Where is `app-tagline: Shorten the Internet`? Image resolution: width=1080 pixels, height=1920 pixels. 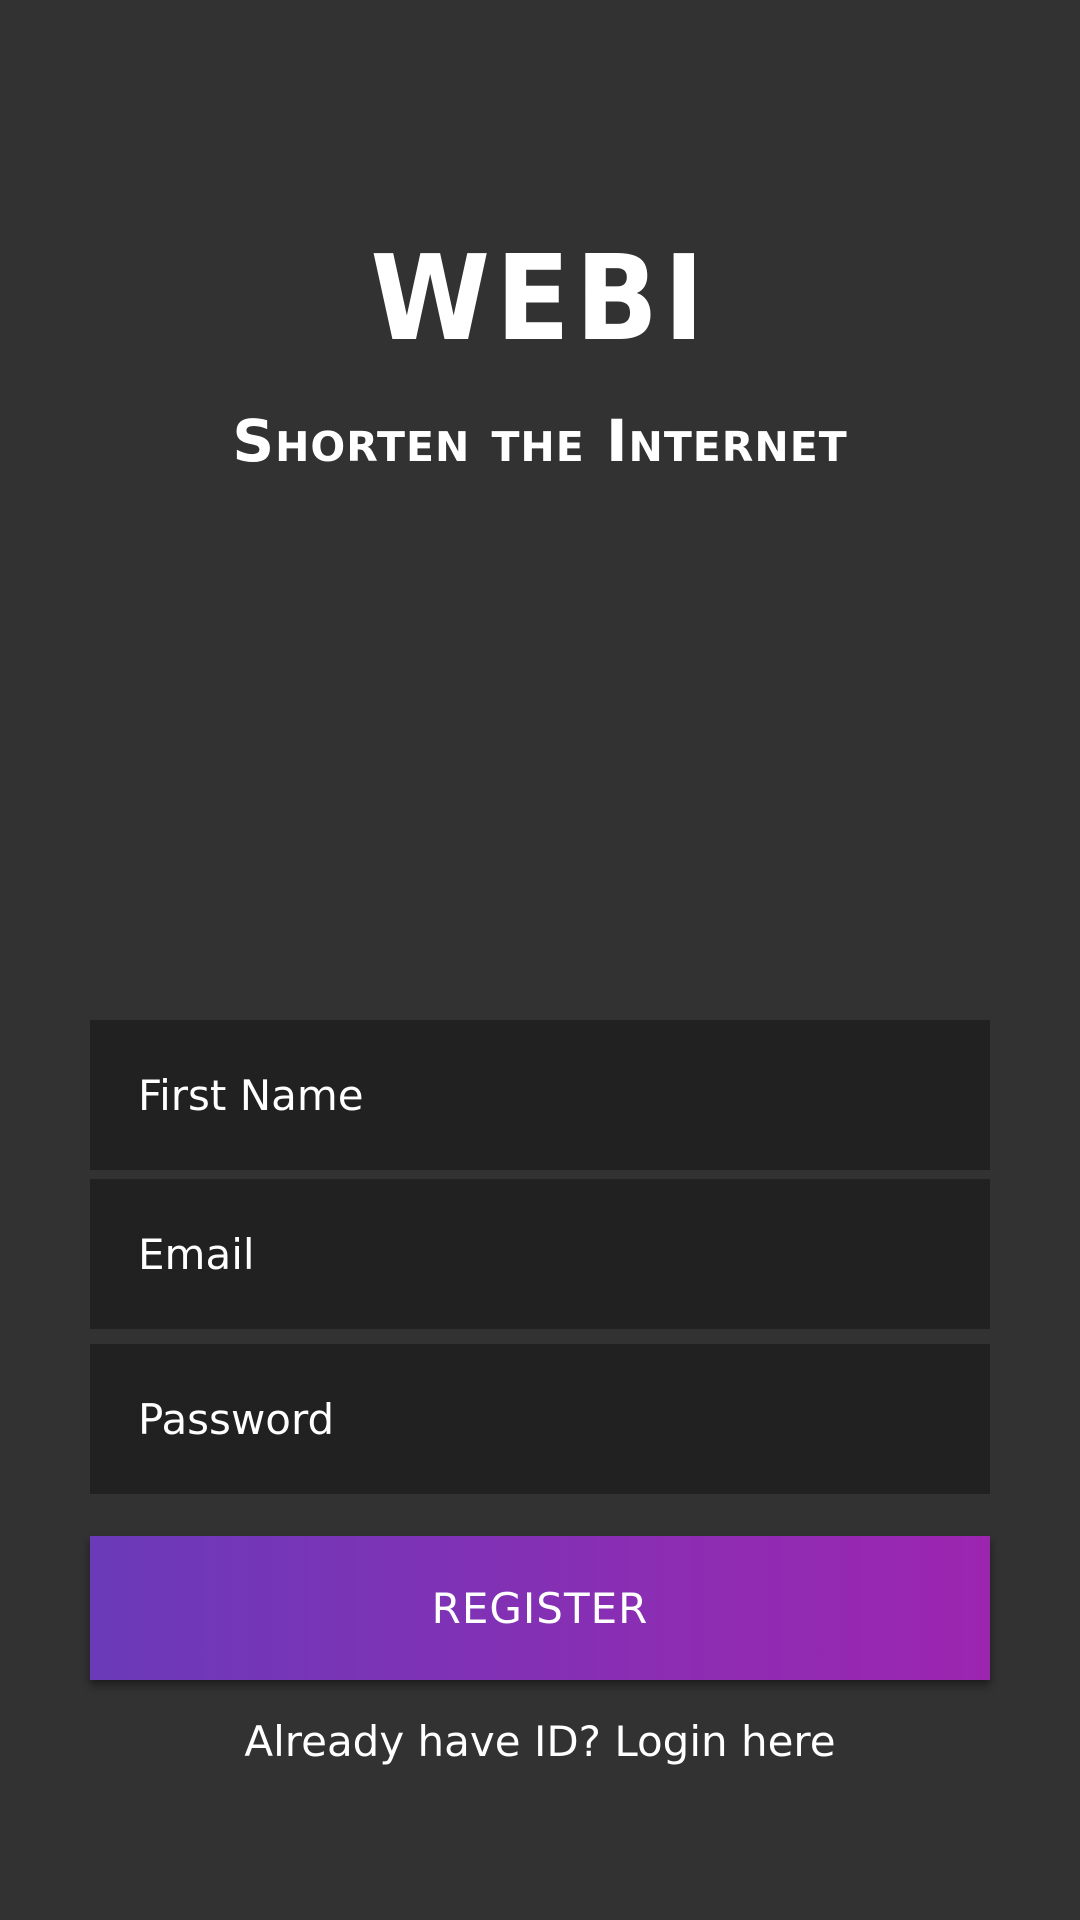 app-tagline: Shorten the Internet is located at coordinates (540, 441).